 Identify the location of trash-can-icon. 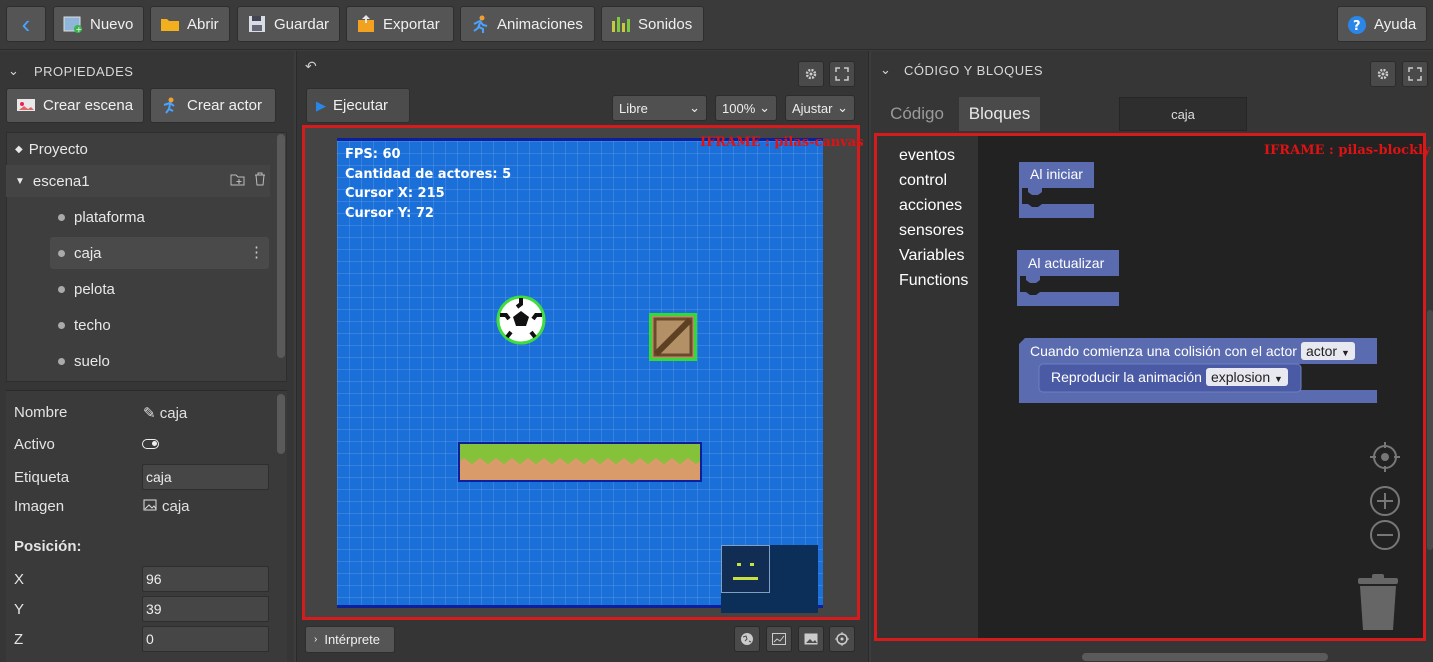
(1378, 604).